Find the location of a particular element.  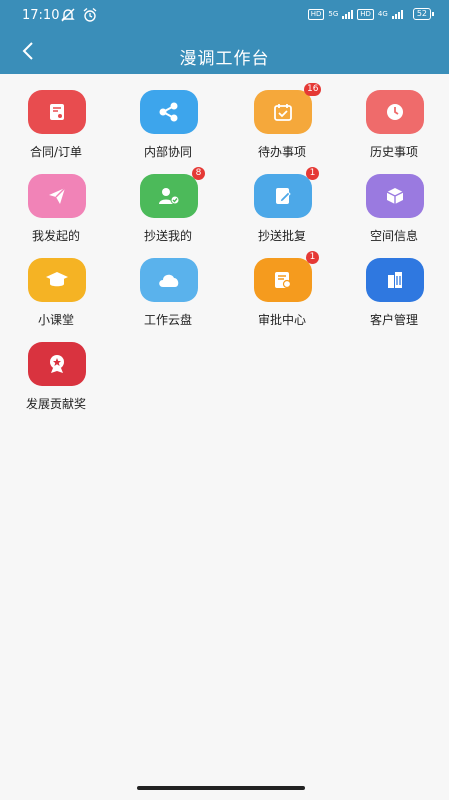

todo-count-badge: 16 is located at coordinates (313, 89).